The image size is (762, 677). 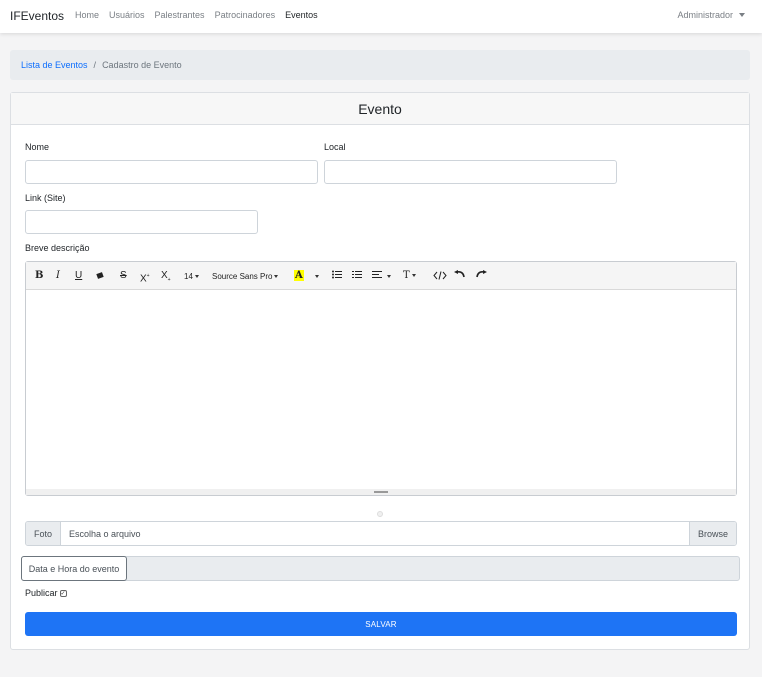 I want to click on publicar-row: Publicar ✓, so click(x=46, y=593).